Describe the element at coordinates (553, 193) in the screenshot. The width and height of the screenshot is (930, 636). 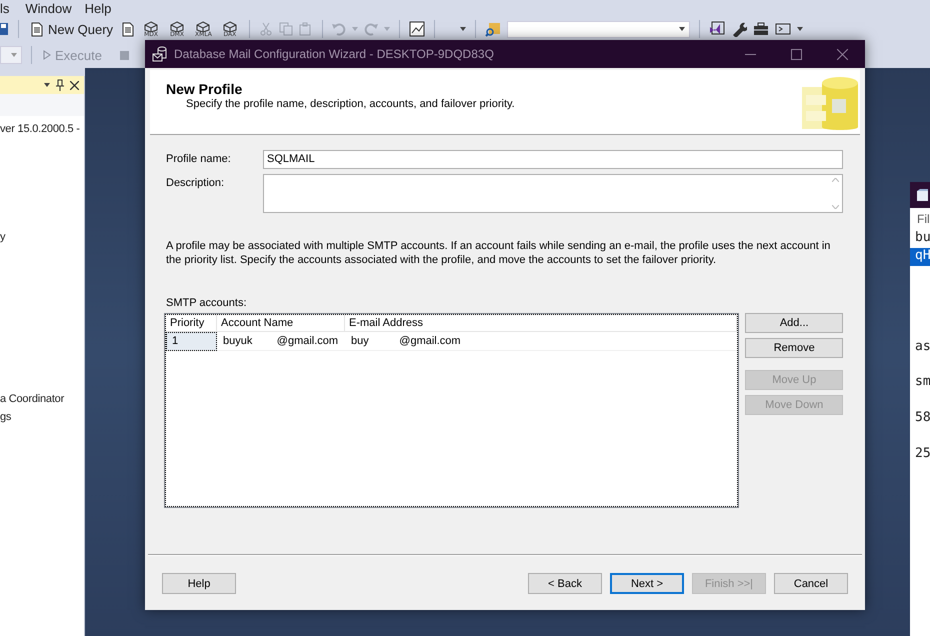
I see `description-field` at that location.